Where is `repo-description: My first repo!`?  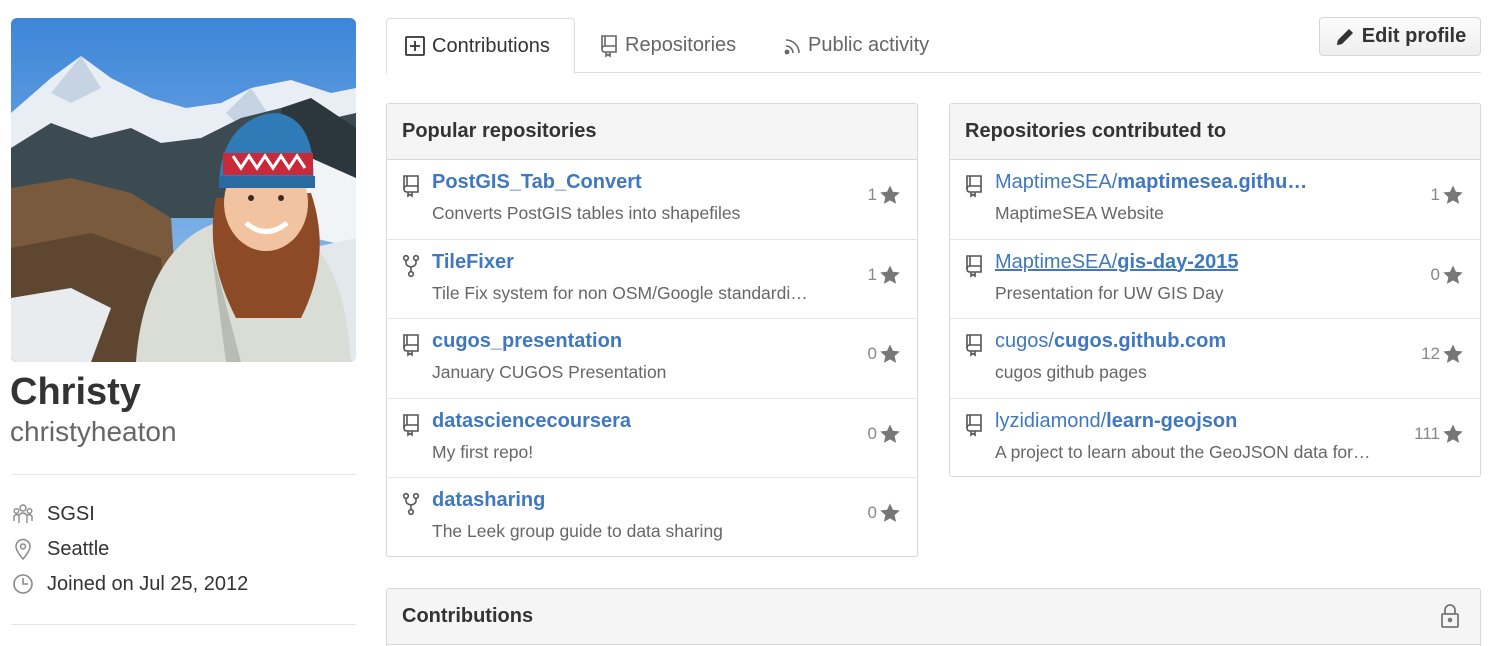
repo-description: My first repo! is located at coordinates (483, 451).